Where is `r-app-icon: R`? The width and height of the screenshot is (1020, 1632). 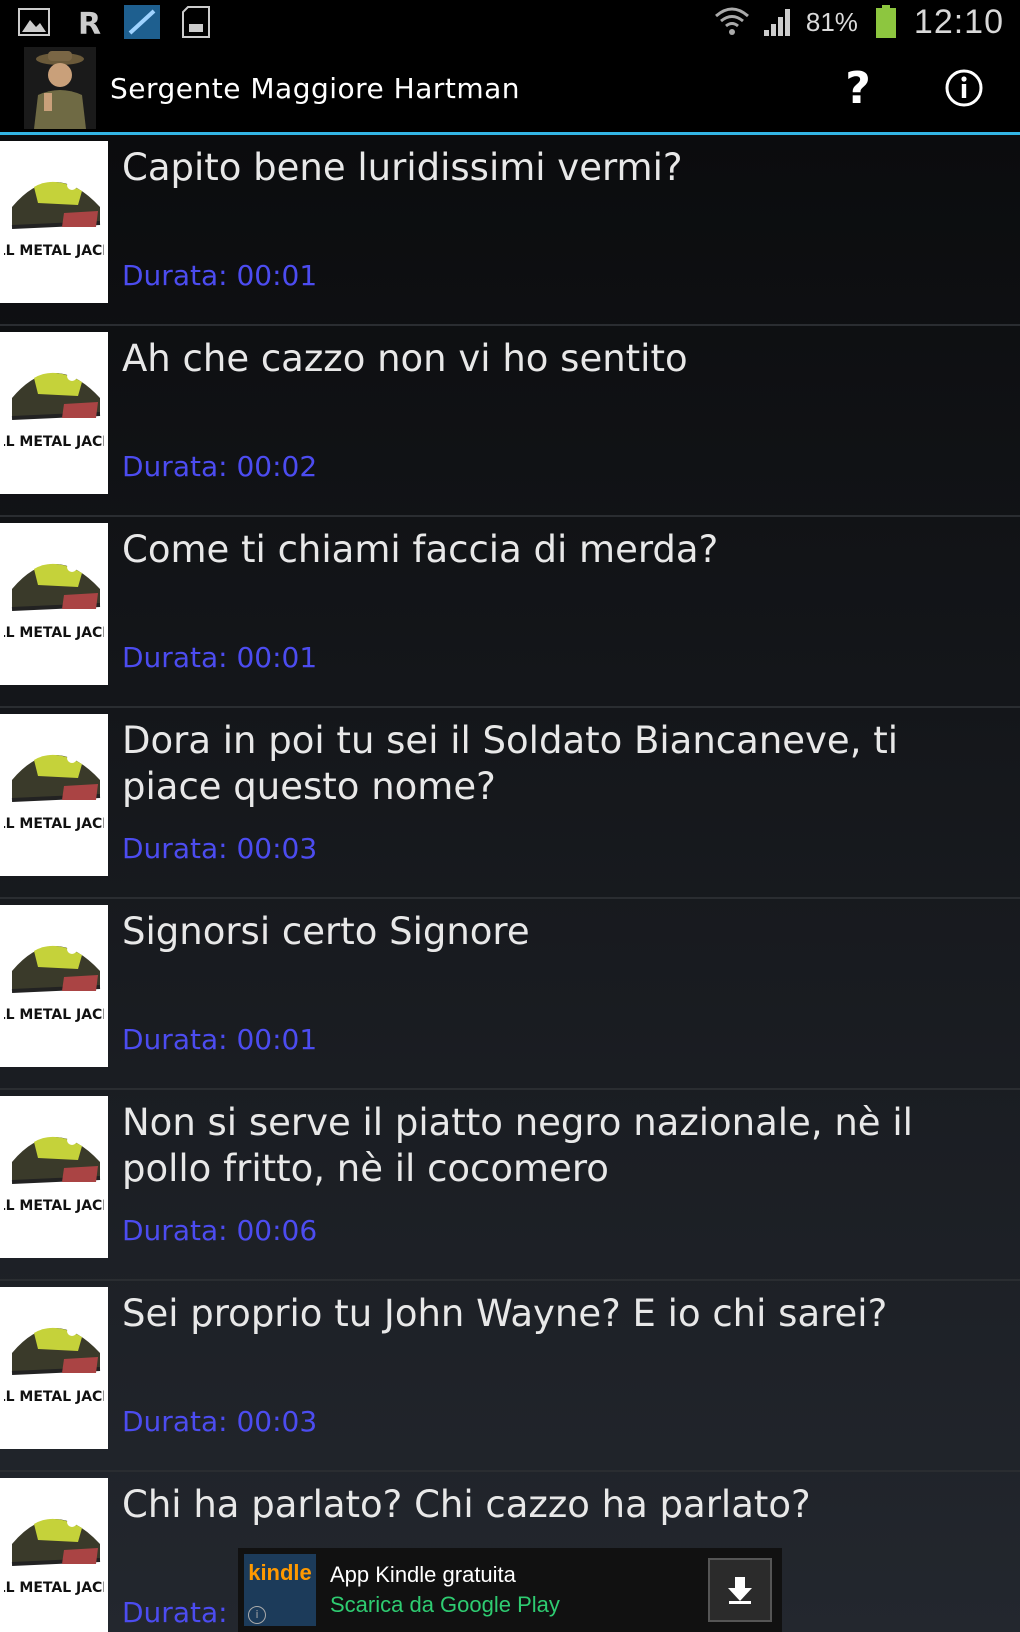
r-app-icon: R is located at coordinates (88, 22).